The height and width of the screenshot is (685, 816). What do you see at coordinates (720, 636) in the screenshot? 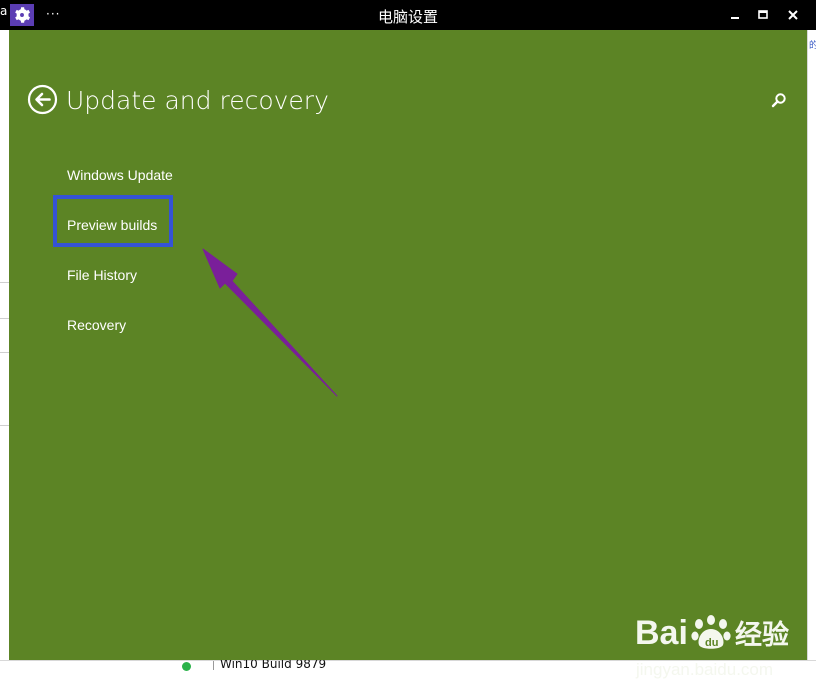
I see `watermark-logo: Bai du 经验` at bounding box center [720, 636].